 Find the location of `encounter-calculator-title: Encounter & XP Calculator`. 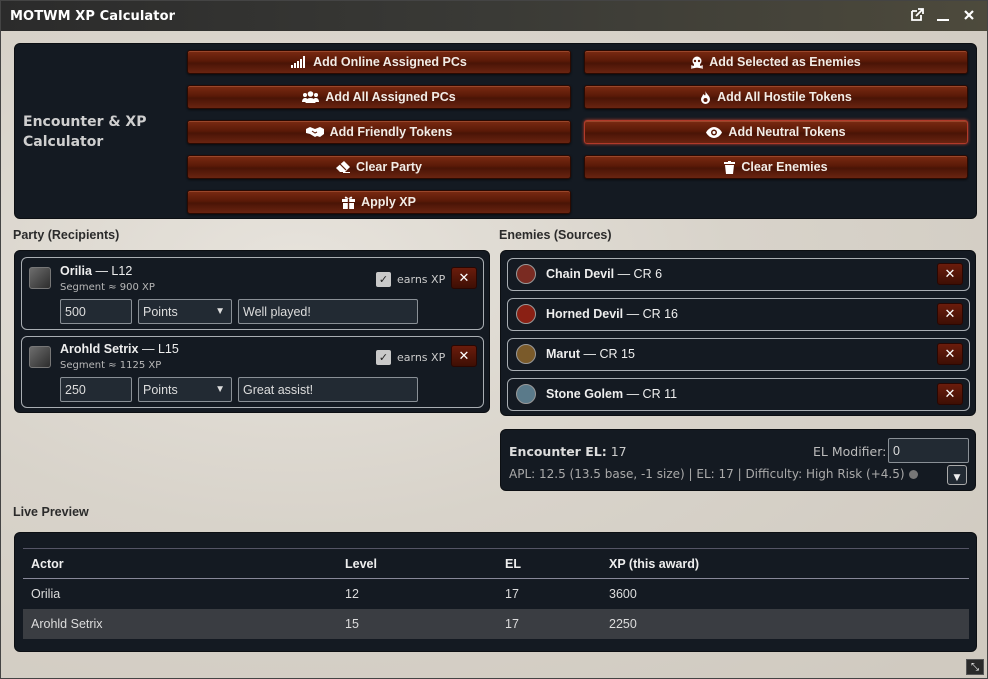

encounter-calculator-title: Encounter & XP Calculator is located at coordinates (85, 132).